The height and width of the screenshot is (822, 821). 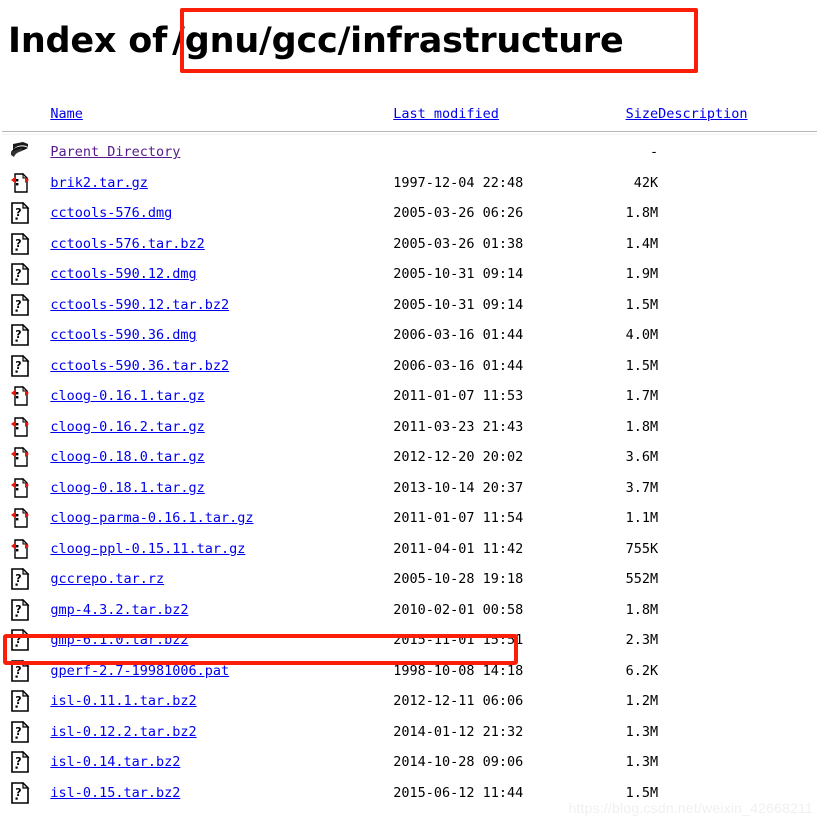 I want to click on table-row: ? cctools-590.36.dmg 2006-03-16 01:44 4.0M, so click(x=408, y=335).